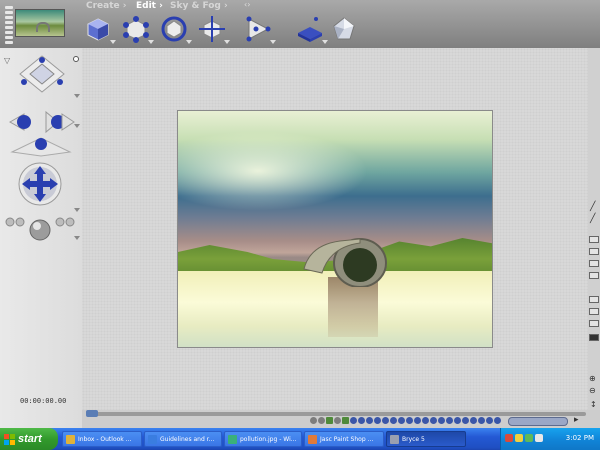 The image size is (600, 450). What do you see at coordinates (538, 421) in the screenshot?
I see `playback-controls` at bounding box center [538, 421].